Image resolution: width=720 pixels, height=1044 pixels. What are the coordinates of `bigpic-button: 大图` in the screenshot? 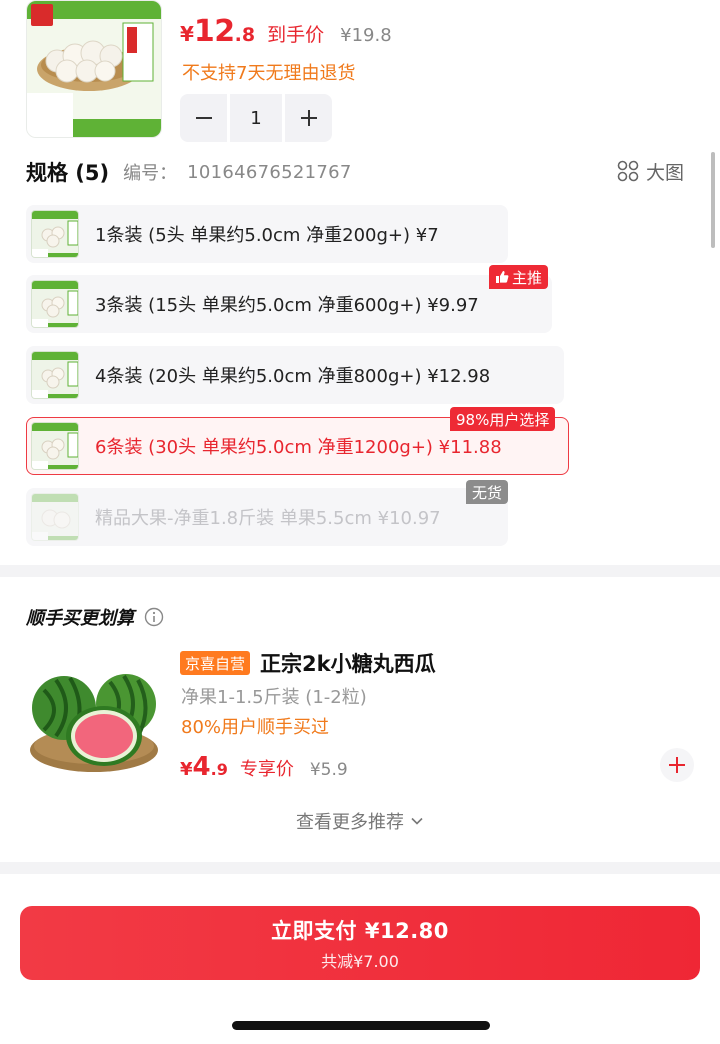 It's located at (650, 171).